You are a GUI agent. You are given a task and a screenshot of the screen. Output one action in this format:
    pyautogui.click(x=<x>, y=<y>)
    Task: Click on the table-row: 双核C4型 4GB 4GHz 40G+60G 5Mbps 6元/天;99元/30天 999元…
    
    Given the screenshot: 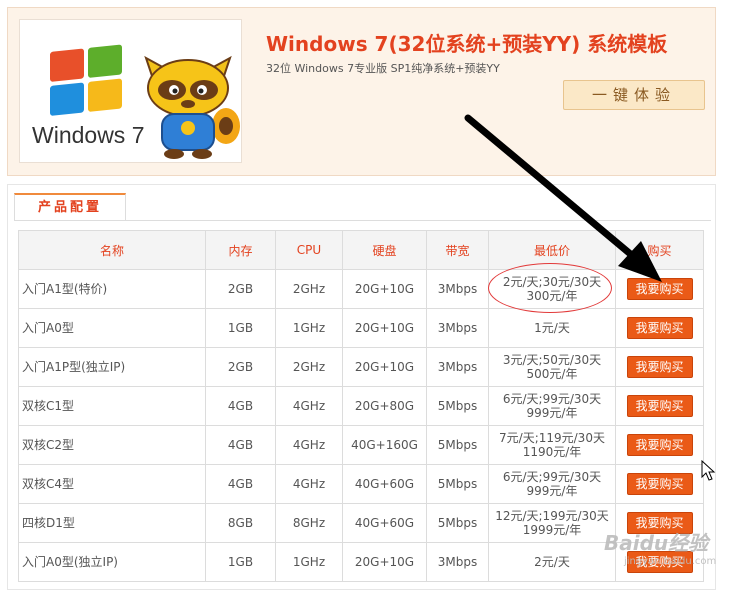 What is the action you would take?
    pyautogui.click(x=361, y=484)
    